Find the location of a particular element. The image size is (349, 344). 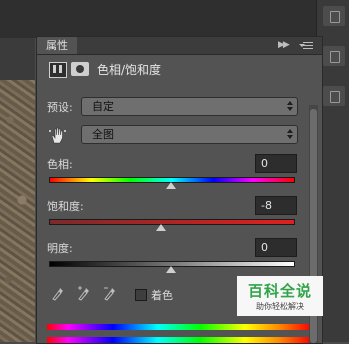

hue-spectrum-top is located at coordinates (179, 327).